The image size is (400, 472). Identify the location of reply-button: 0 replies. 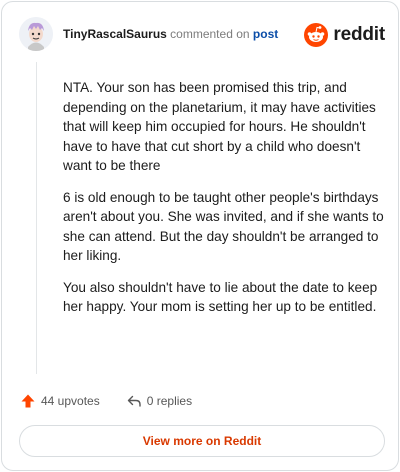
(159, 401).